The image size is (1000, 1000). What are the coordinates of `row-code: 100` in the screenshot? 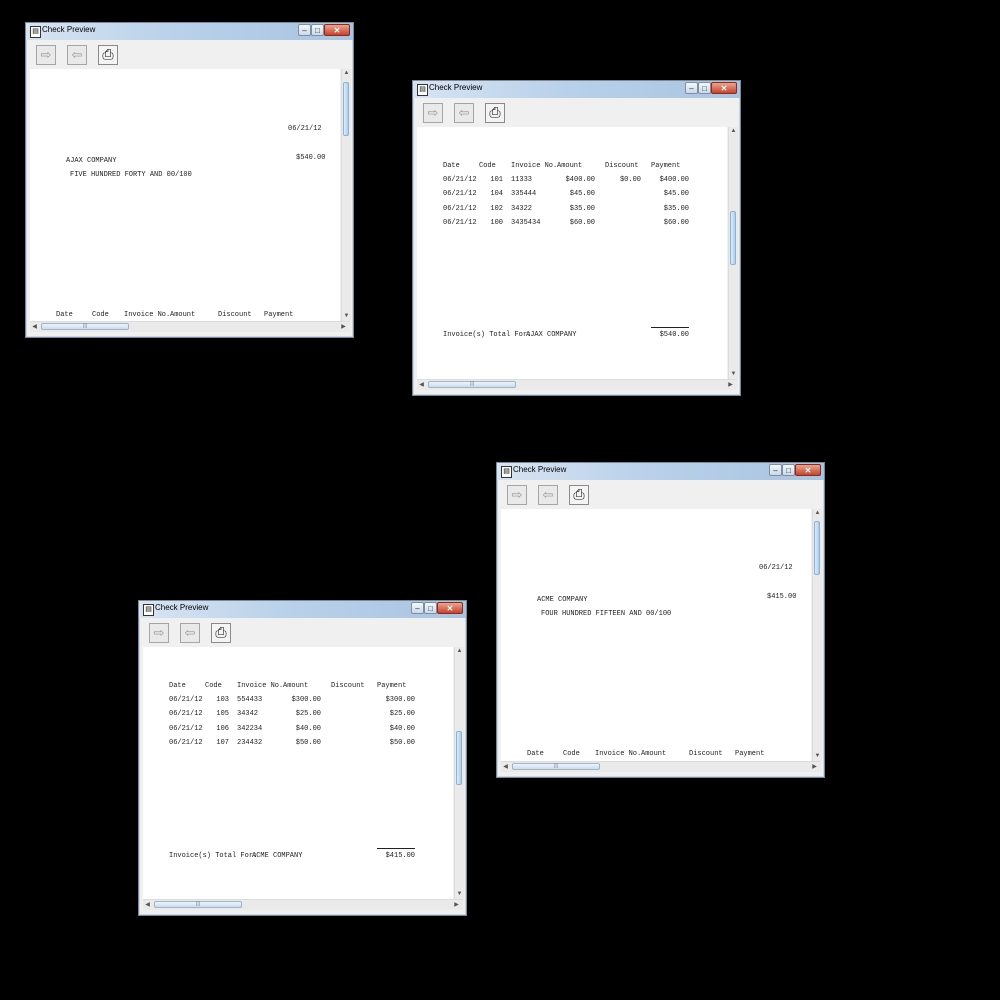 It's located at (496, 223).